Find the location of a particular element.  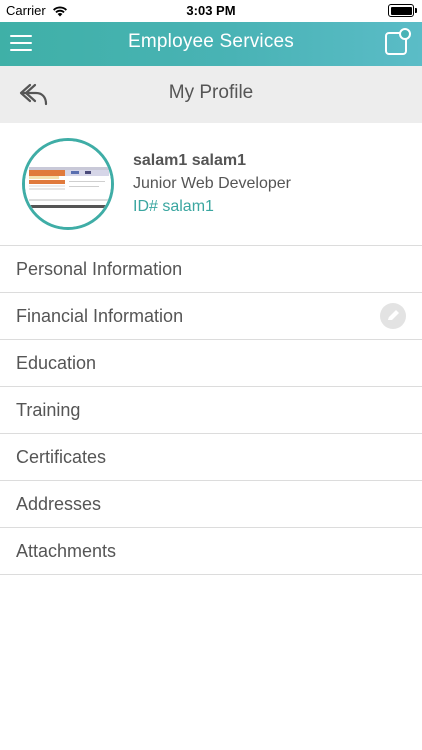

status-time: 3:03 PM is located at coordinates (211, 10).